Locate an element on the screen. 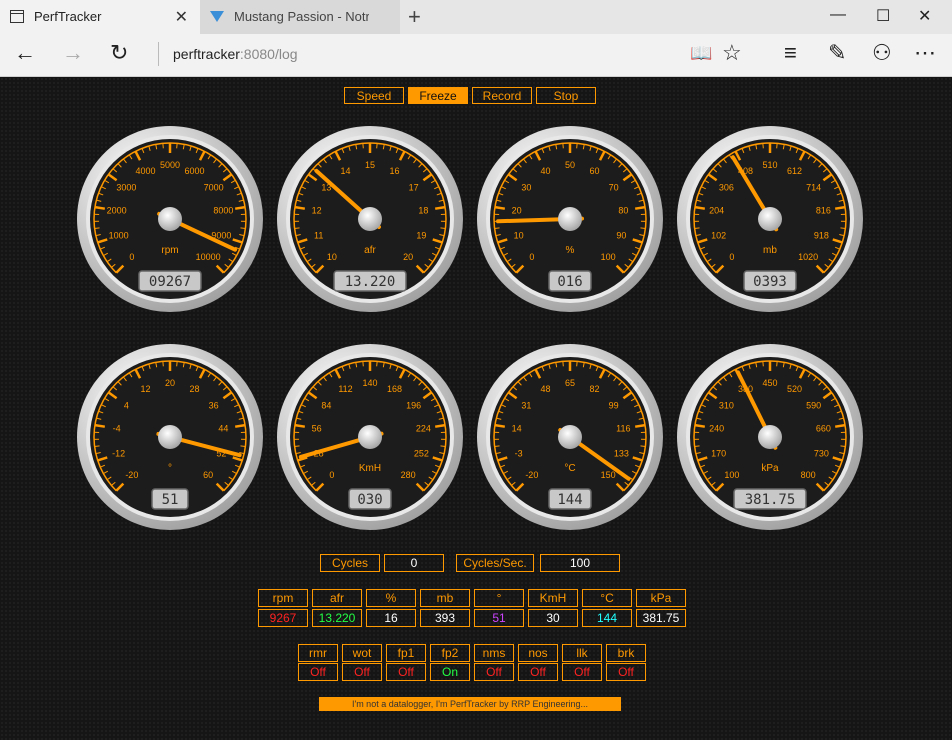 The width and height of the screenshot is (952, 740). tick-label: 56 is located at coordinates (317, 429).